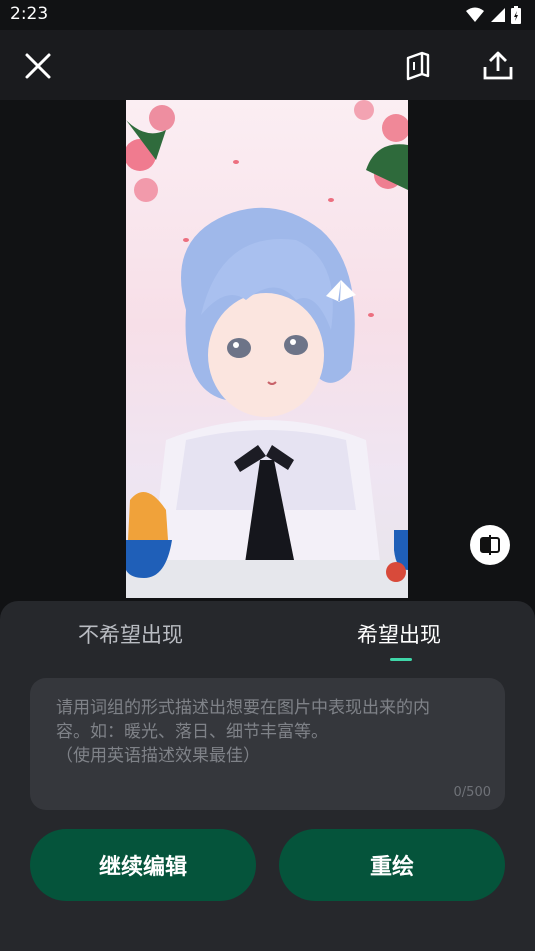 The image size is (535, 951). I want to click on close-button, so click(38, 66).